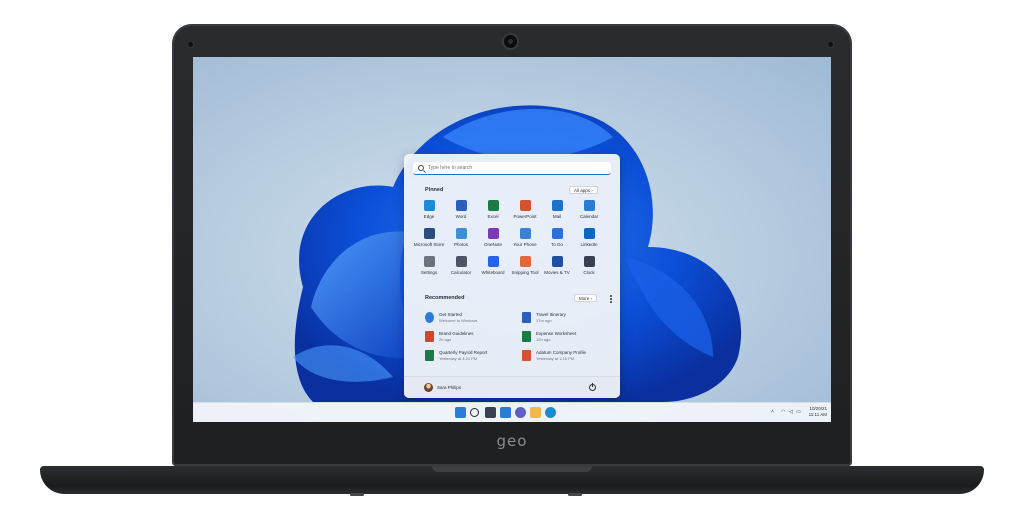 Image resolution: width=1024 pixels, height=532 pixels. I want to click on windows-start-icon, so click(460, 412).